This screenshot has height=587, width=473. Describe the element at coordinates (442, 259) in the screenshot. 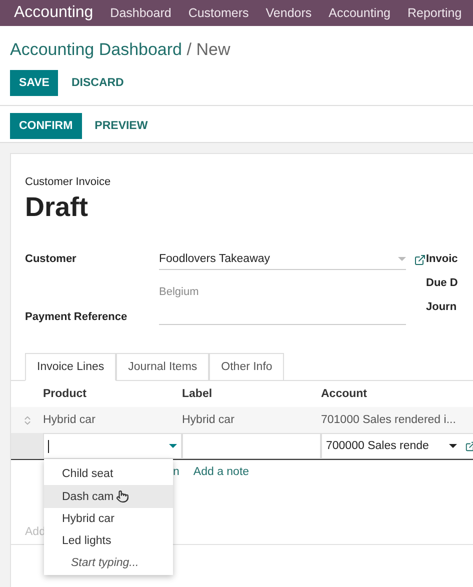

I see `field-label: Invoic` at that location.